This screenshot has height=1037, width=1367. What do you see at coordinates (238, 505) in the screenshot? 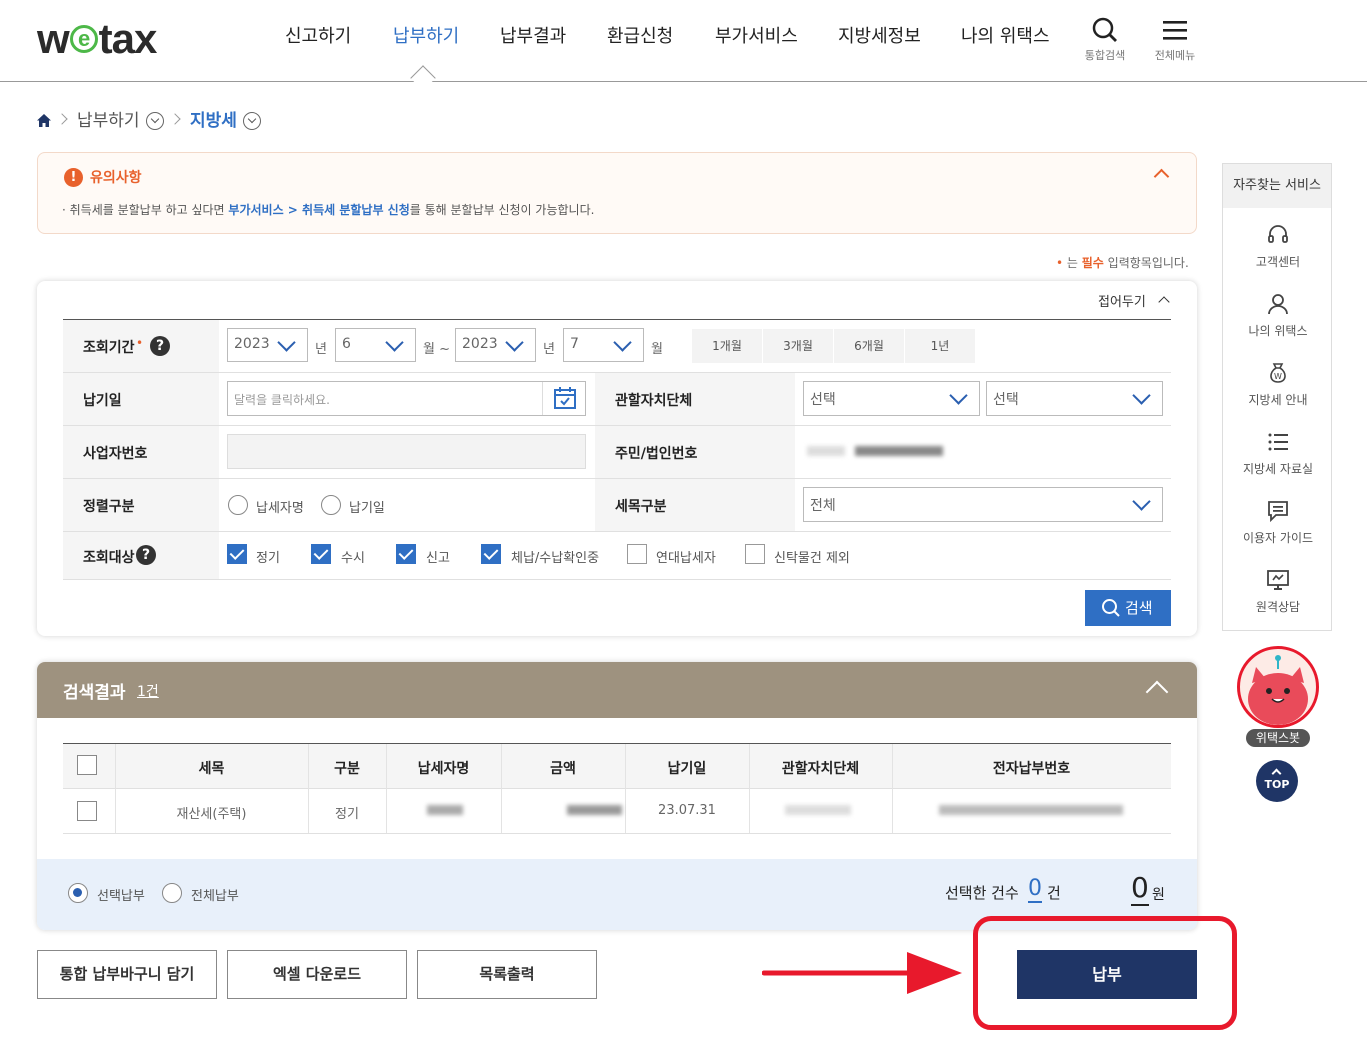
I see `sort-radio-name` at bounding box center [238, 505].